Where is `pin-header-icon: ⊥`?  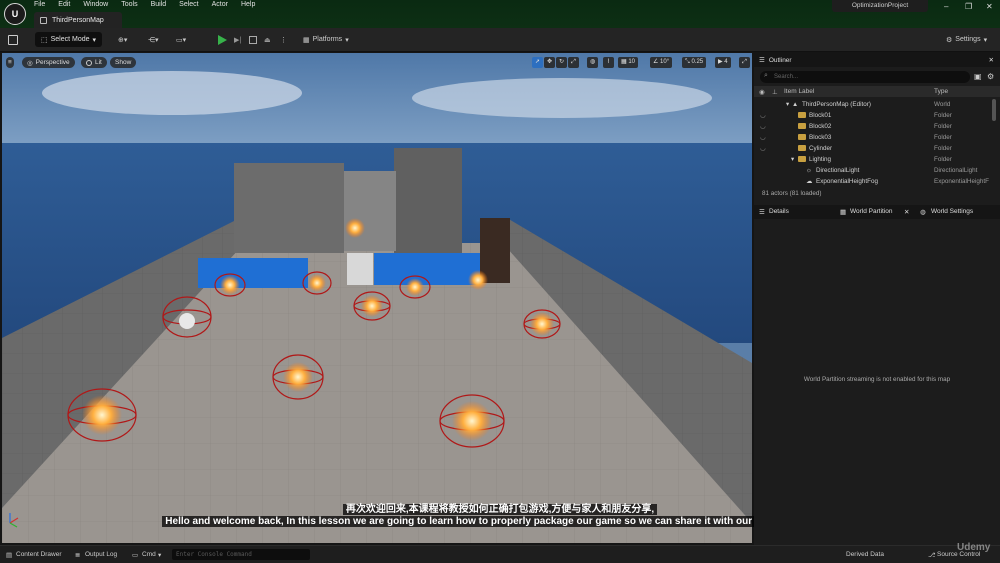 pin-header-icon: ⊥ is located at coordinates (775, 92).